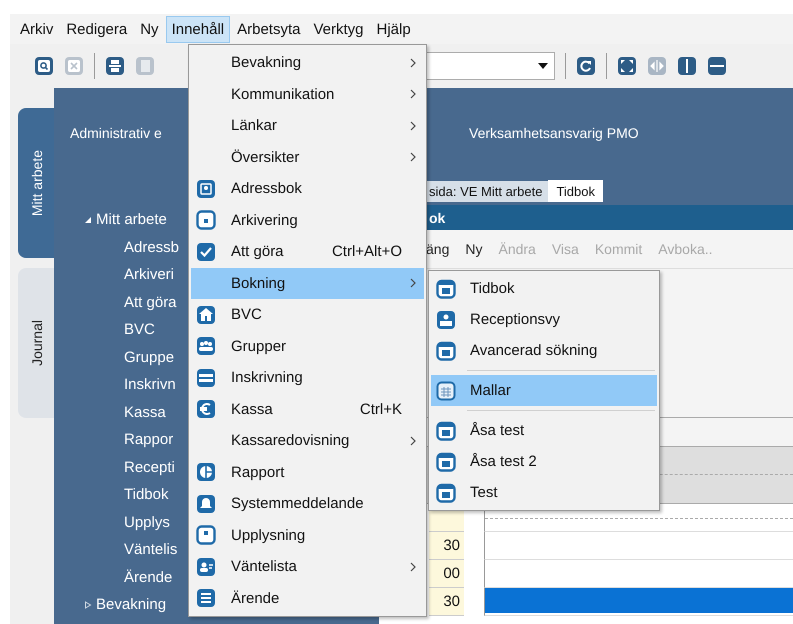  Describe the element at coordinates (437, 218) in the screenshot. I see `window-title: ok` at that location.